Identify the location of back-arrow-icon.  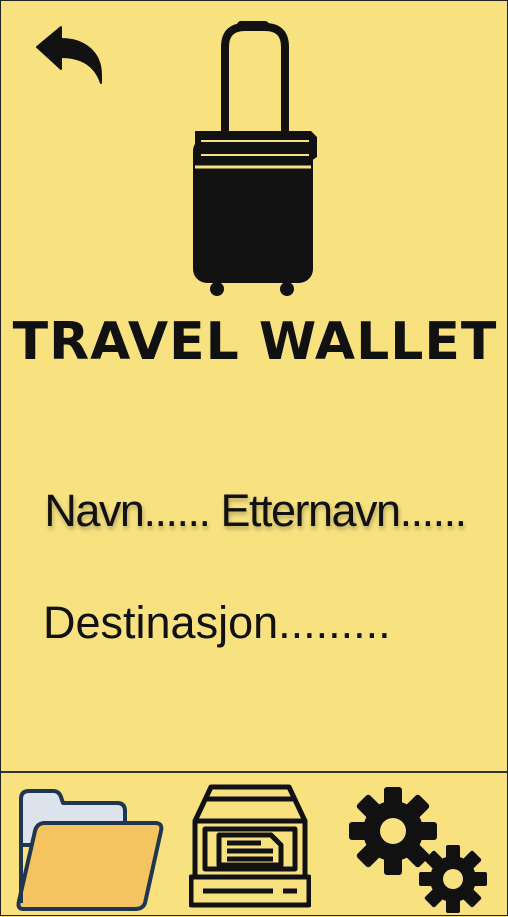
(69, 55).